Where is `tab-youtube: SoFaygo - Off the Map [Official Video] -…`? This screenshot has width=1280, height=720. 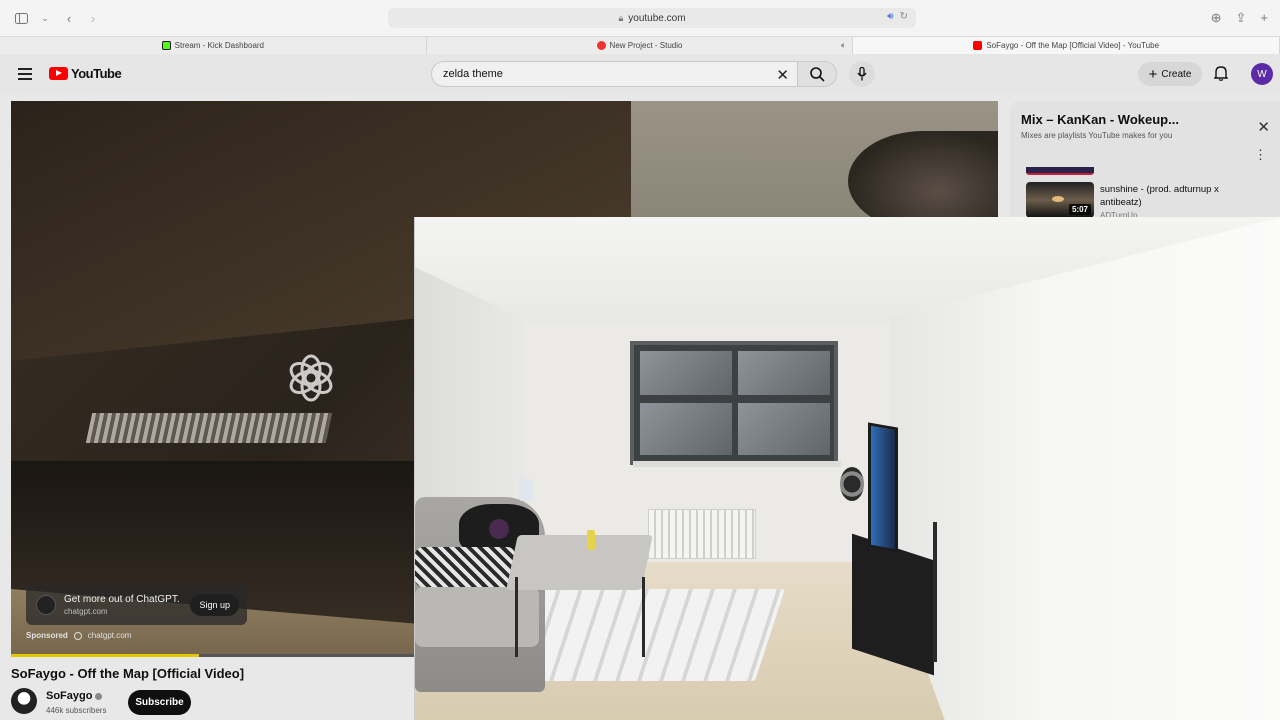 tab-youtube: SoFaygo - Off the Map [Official Video] -… is located at coordinates (1066, 45).